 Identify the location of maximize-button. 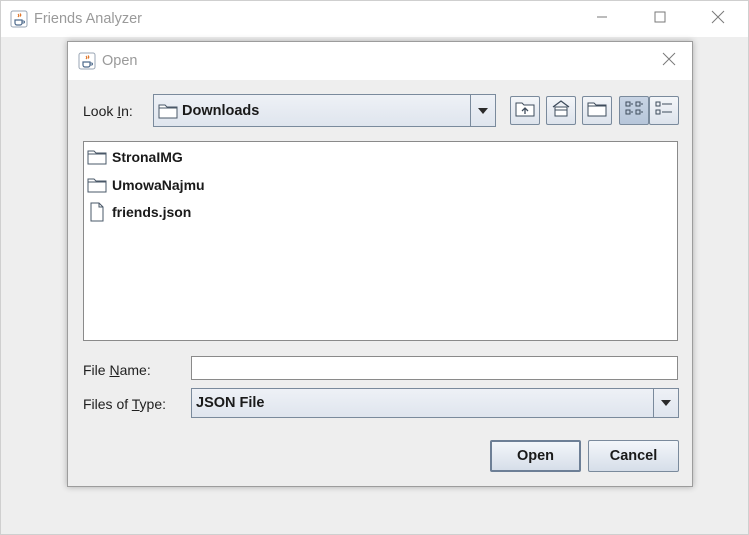
(660, 19).